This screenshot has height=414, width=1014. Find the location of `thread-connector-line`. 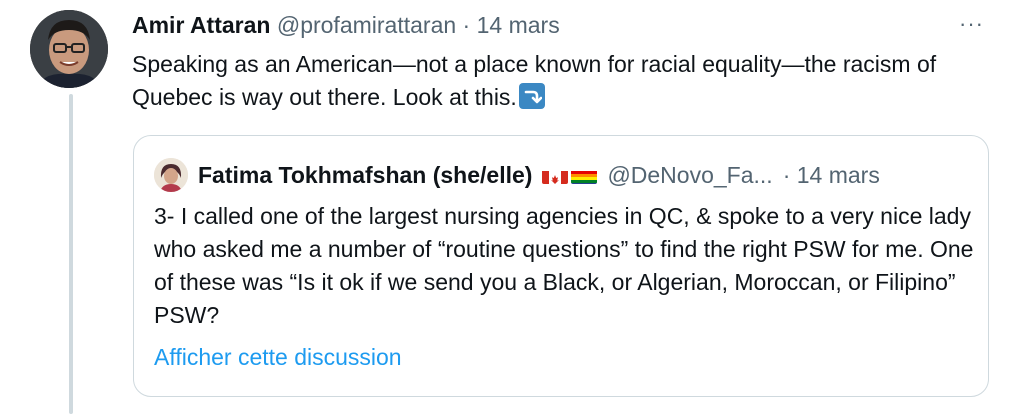

thread-connector-line is located at coordinates (71, 254).